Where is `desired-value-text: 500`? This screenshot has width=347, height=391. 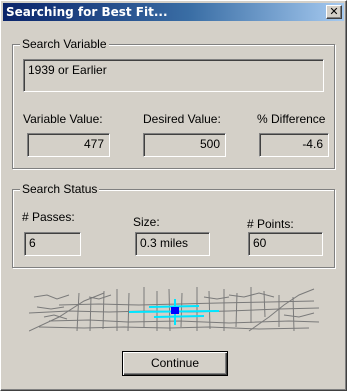 desired-value-text: 500 is located at coordinates (209, 144).